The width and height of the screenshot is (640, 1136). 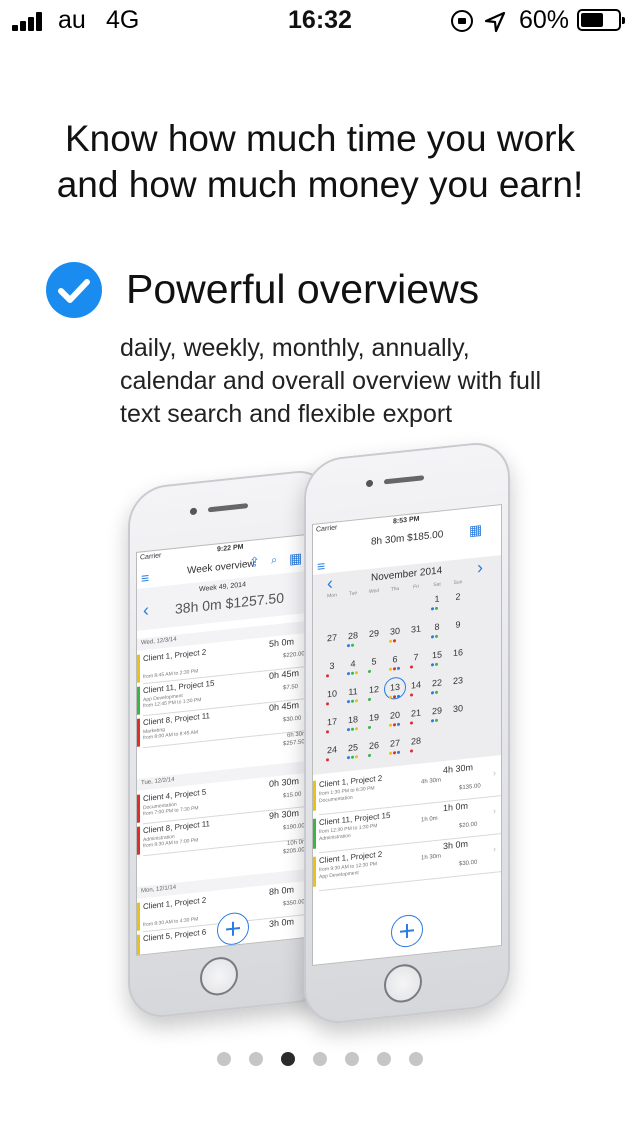 I want to click on entry-duration: 5h 0m, so click(x=282, y=642).